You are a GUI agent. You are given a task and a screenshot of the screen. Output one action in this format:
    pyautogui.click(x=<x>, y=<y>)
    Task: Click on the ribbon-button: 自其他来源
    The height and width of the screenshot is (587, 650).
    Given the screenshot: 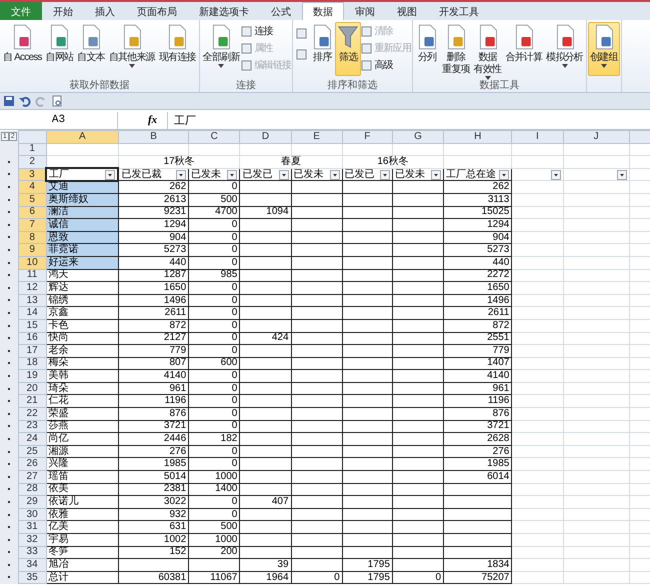 What is the action you would take?
    pyautogui.click(x=131, y=49)
    